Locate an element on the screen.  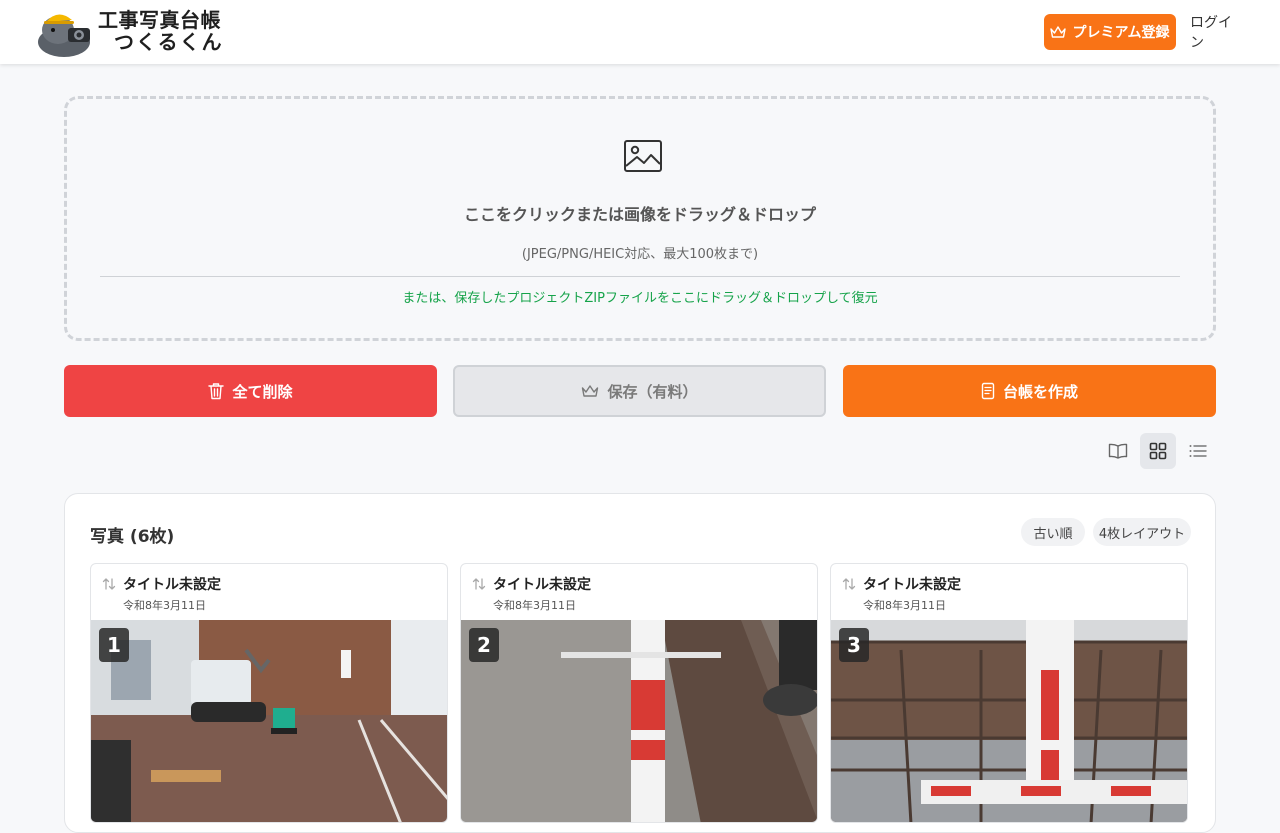
photo-thumbnail: 2 is located at coordinates (639, 721).